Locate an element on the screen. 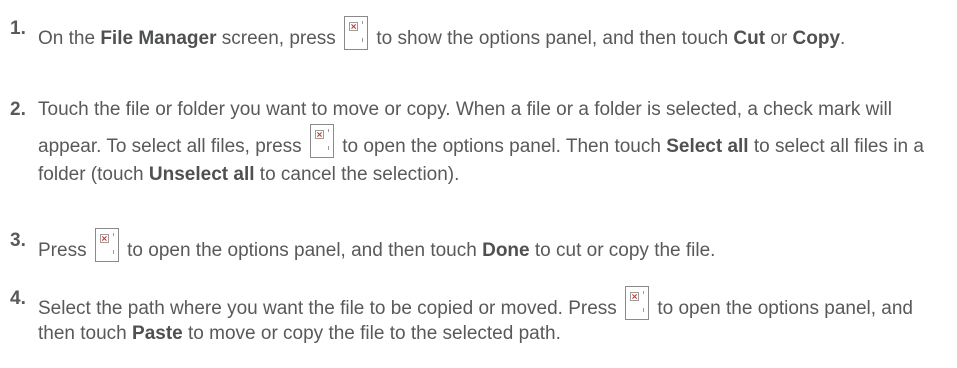 This screenshot has width=957, height=368. unselect-all-label: Unselect all is located at coordinates (201, 174).